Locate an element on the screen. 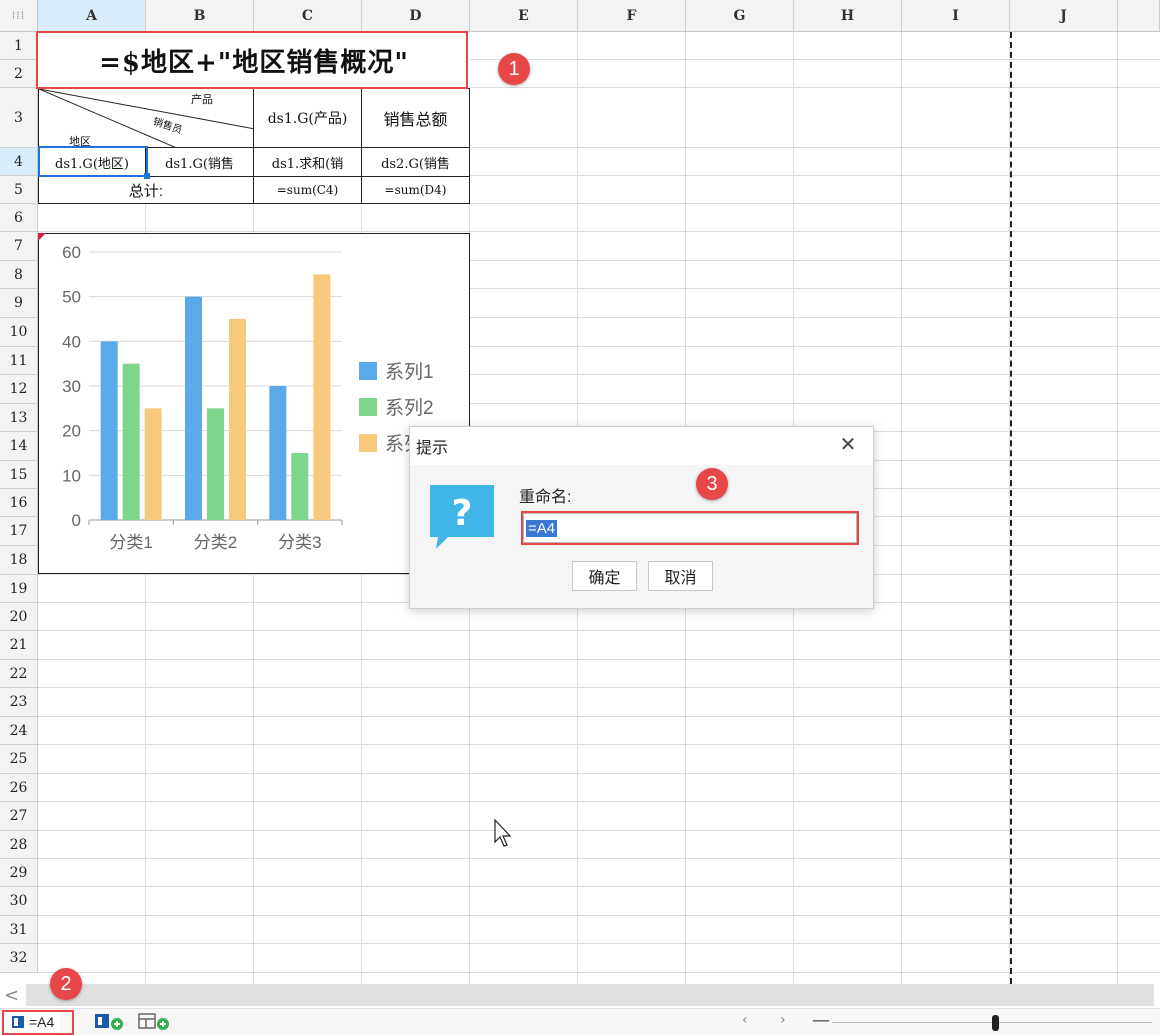  row-header-17: 17 is located at coordinates (19, 531).